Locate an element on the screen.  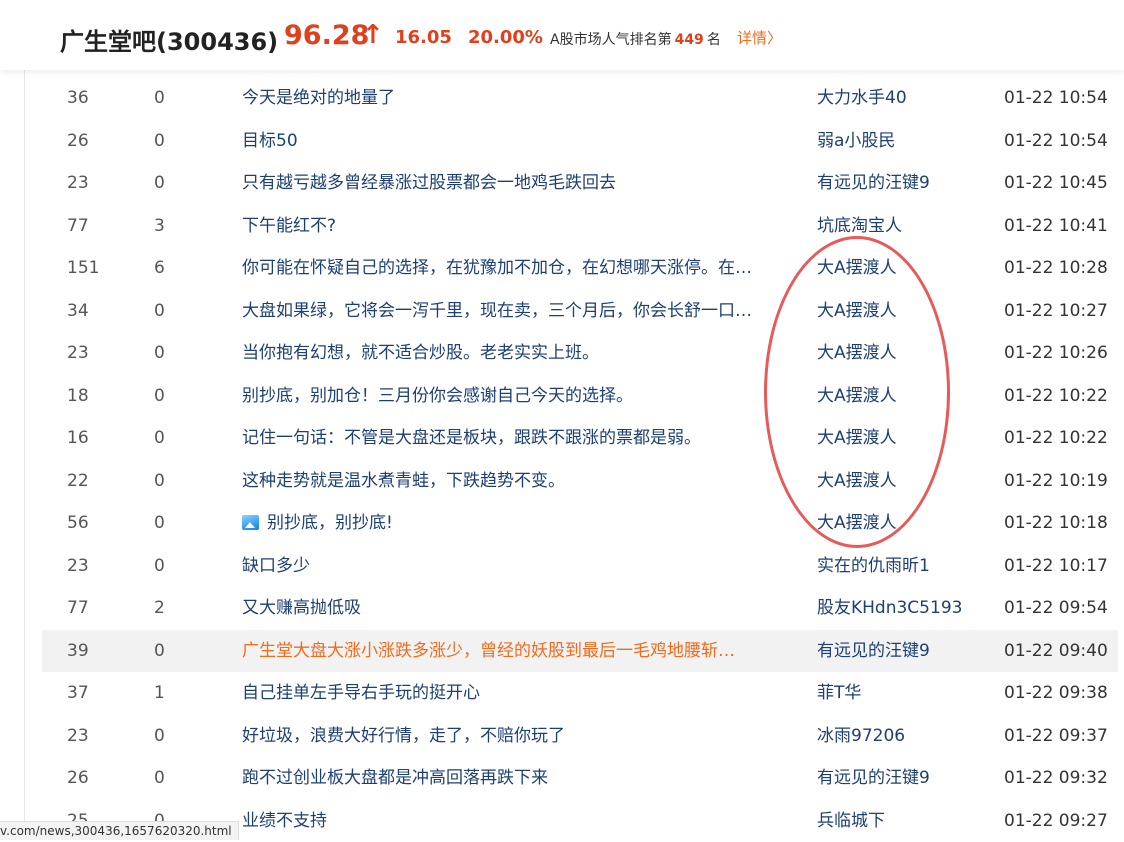
post-title-link: 别抄底，别抄底! is located at coordinates (317, 523).